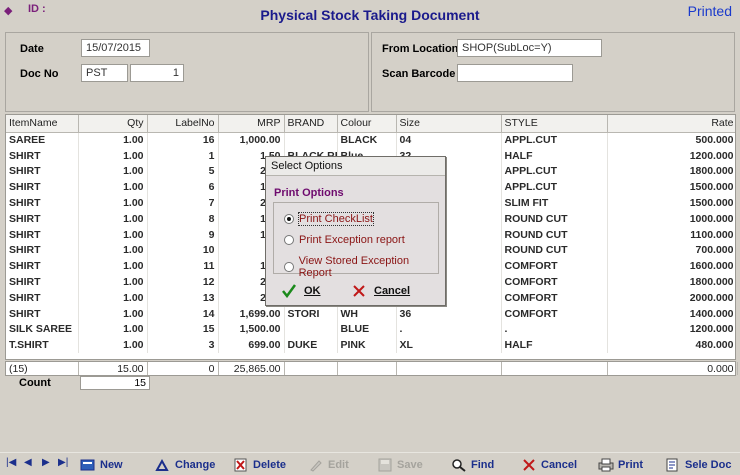  What do you see at coordinates (42, 124) in the screenshot?
I see `column-header: ItemName` at bounding box center [42, 124].